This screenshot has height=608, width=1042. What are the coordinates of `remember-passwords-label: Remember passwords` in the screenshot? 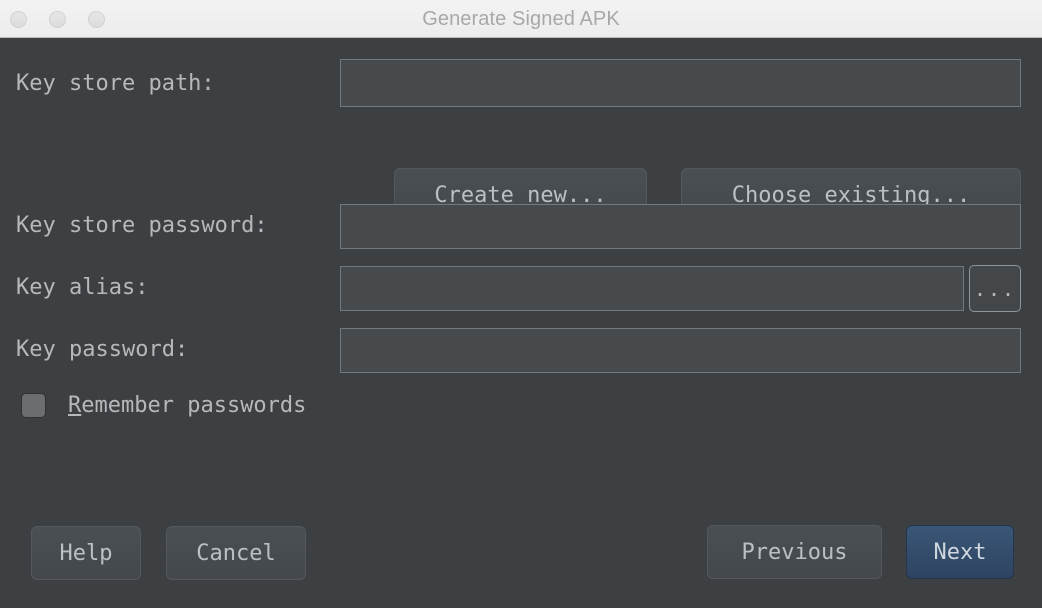 It's located at (187, 405).